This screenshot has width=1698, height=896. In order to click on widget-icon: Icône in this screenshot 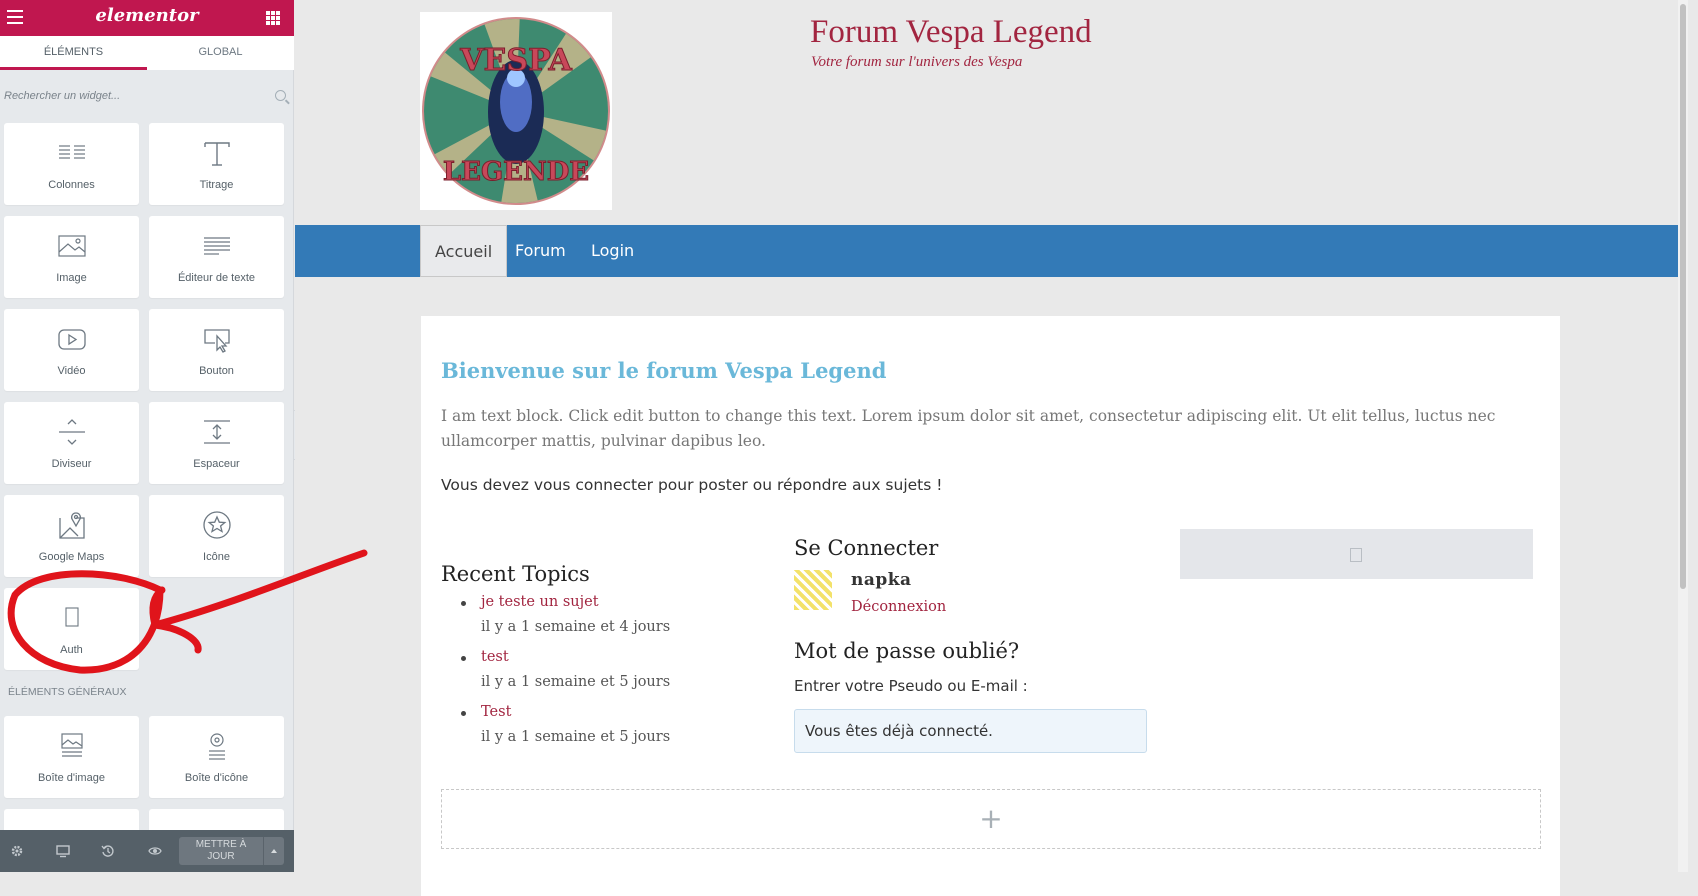, I will do `click(216, 536)`.